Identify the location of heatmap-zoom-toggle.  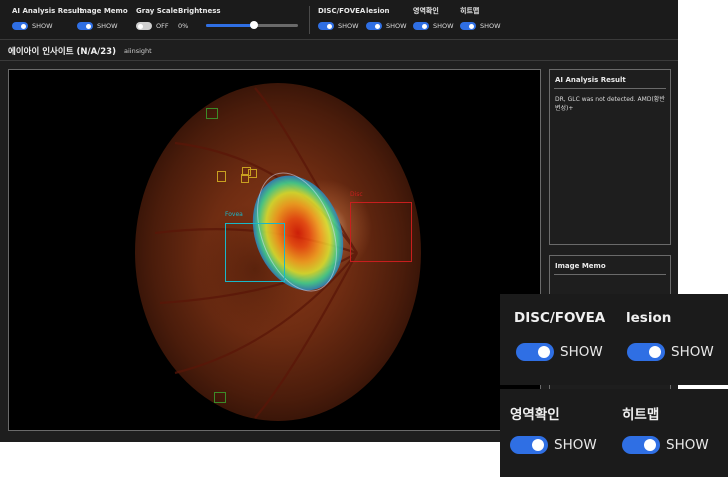
(641, 445).